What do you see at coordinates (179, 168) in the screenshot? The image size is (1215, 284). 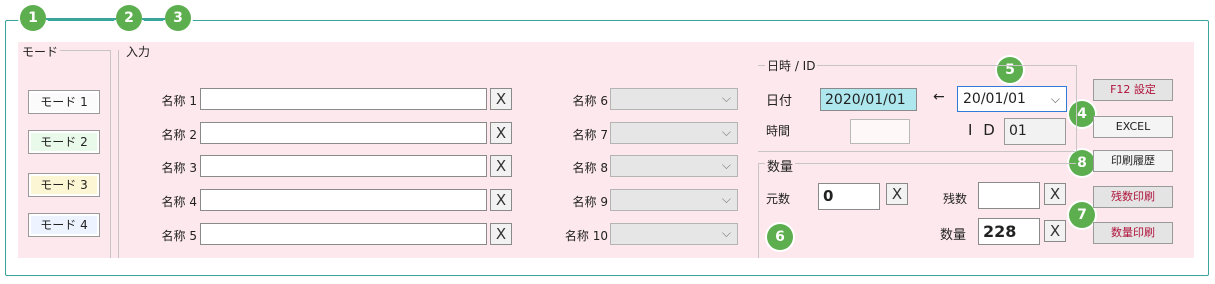 I see `name-label: 名称 3` at bounding box center [179, 168].